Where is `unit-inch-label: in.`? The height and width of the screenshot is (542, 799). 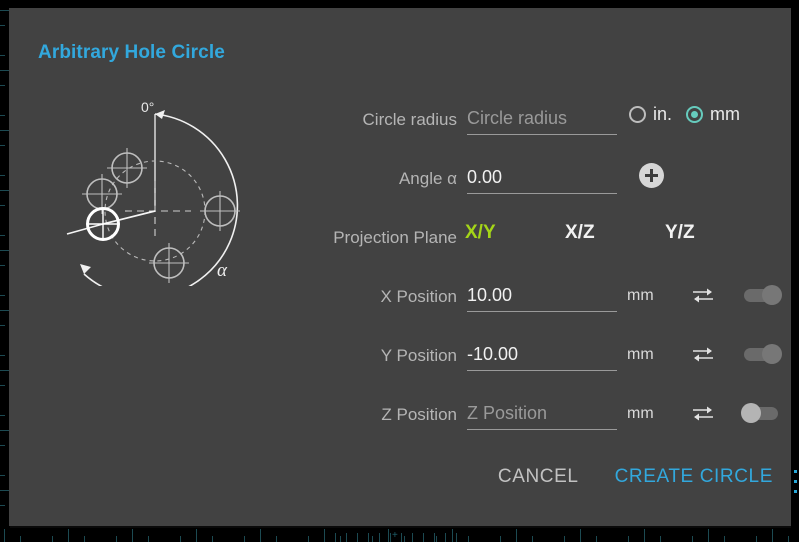
unit-inch-label: in. is located at coordinates (663, 114).